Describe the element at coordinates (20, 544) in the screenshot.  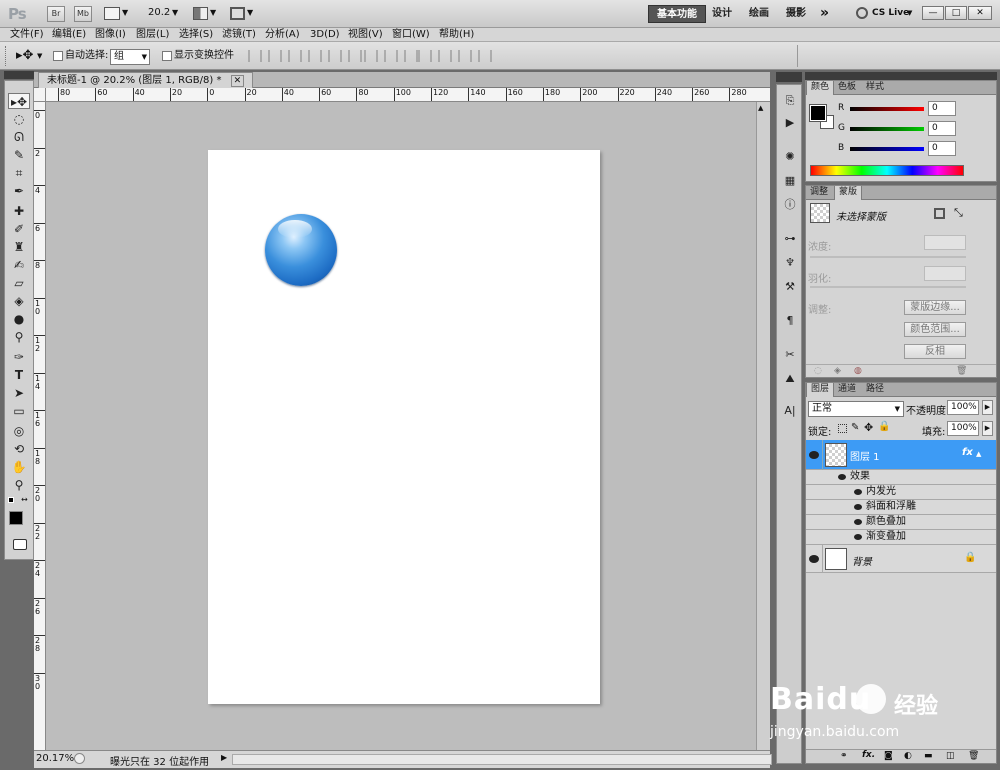
I see `quick-mask-icon` at that location.